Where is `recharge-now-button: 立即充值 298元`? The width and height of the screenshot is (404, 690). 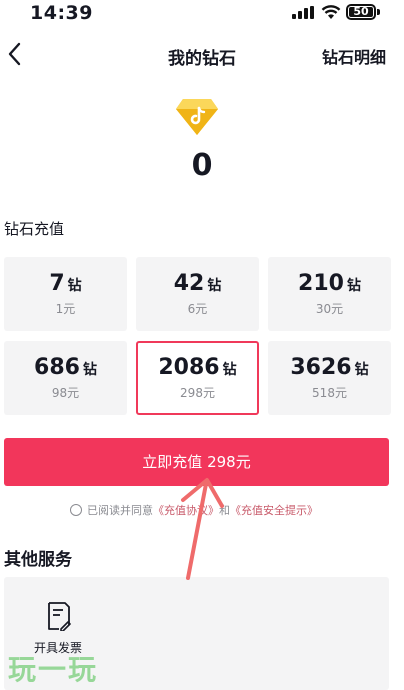 recharge-now-button: 立即充值 298元 is located at coordinates (196, 462).